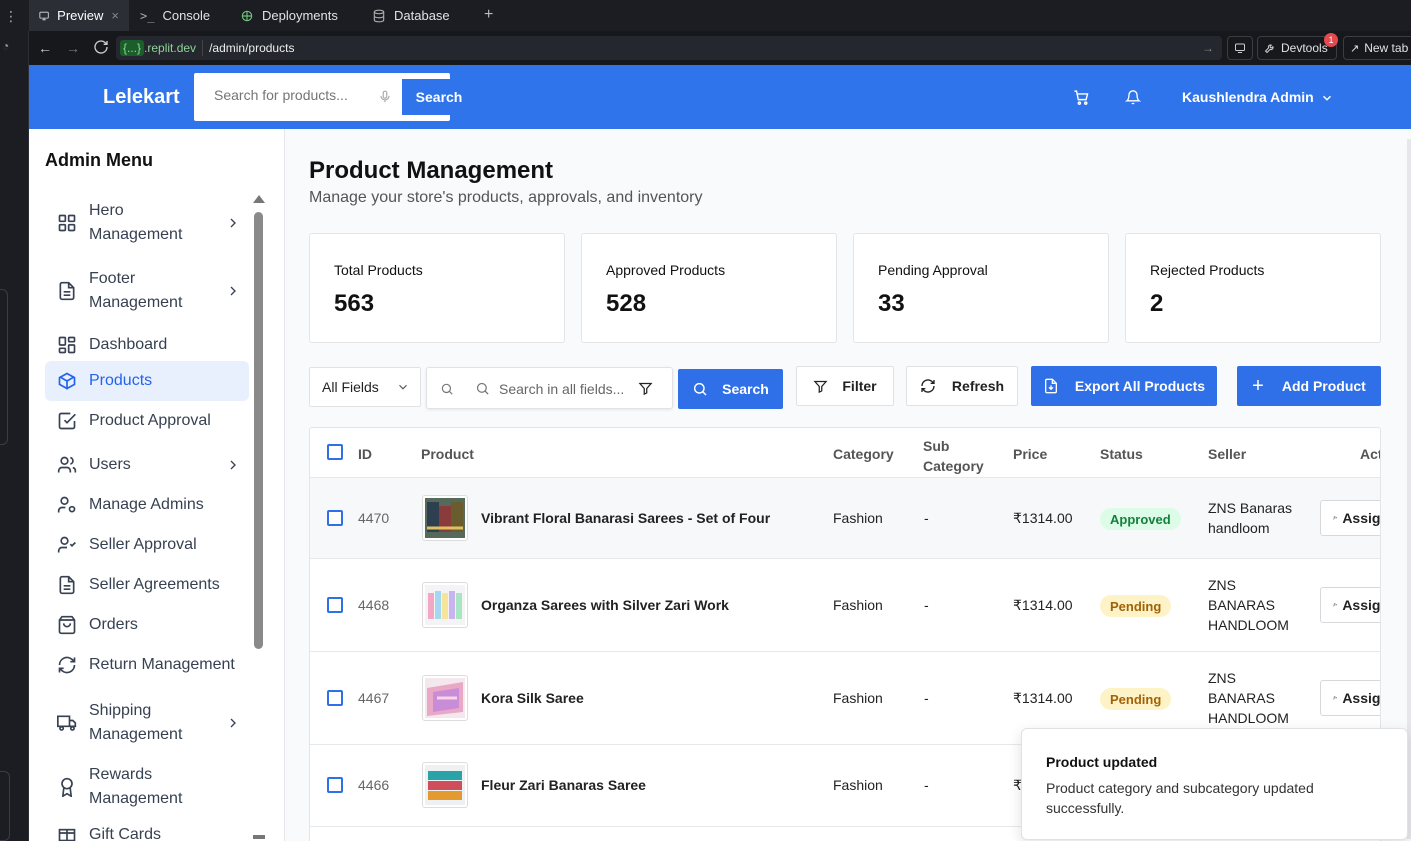  I want to click on refresh-button: Refresh, so click(962, 386).